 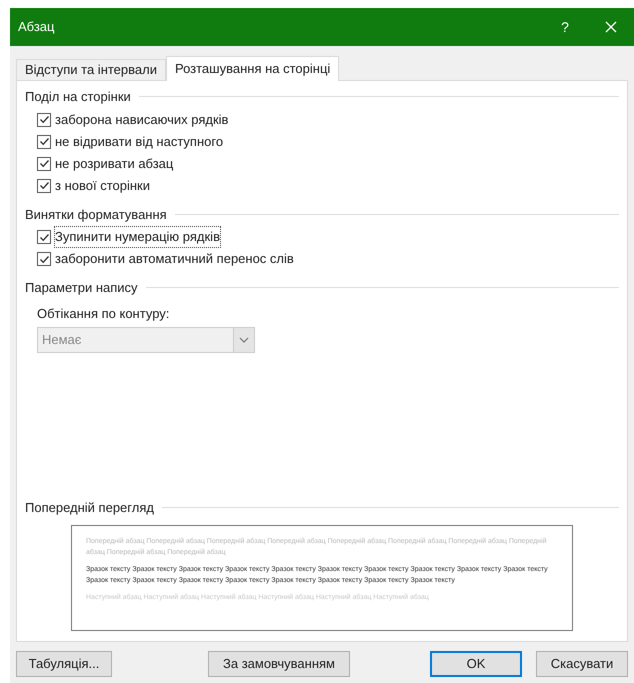 I want to click on field-label: Обтікання по контуру:, so click(x=103, y=313).